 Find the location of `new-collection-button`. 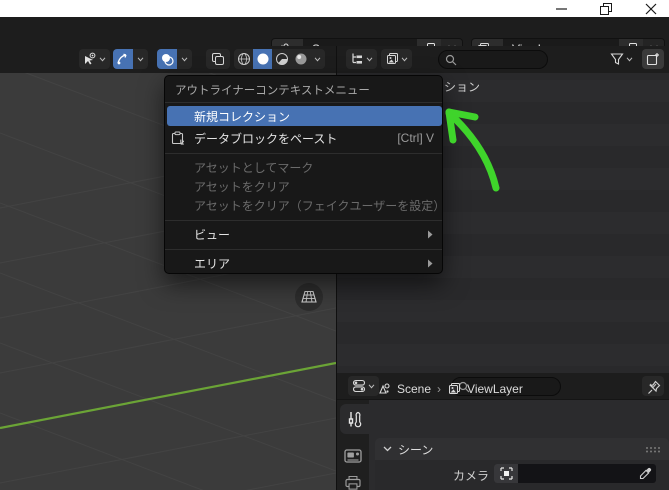

new-collection-button is located at coordinates (653, 59).